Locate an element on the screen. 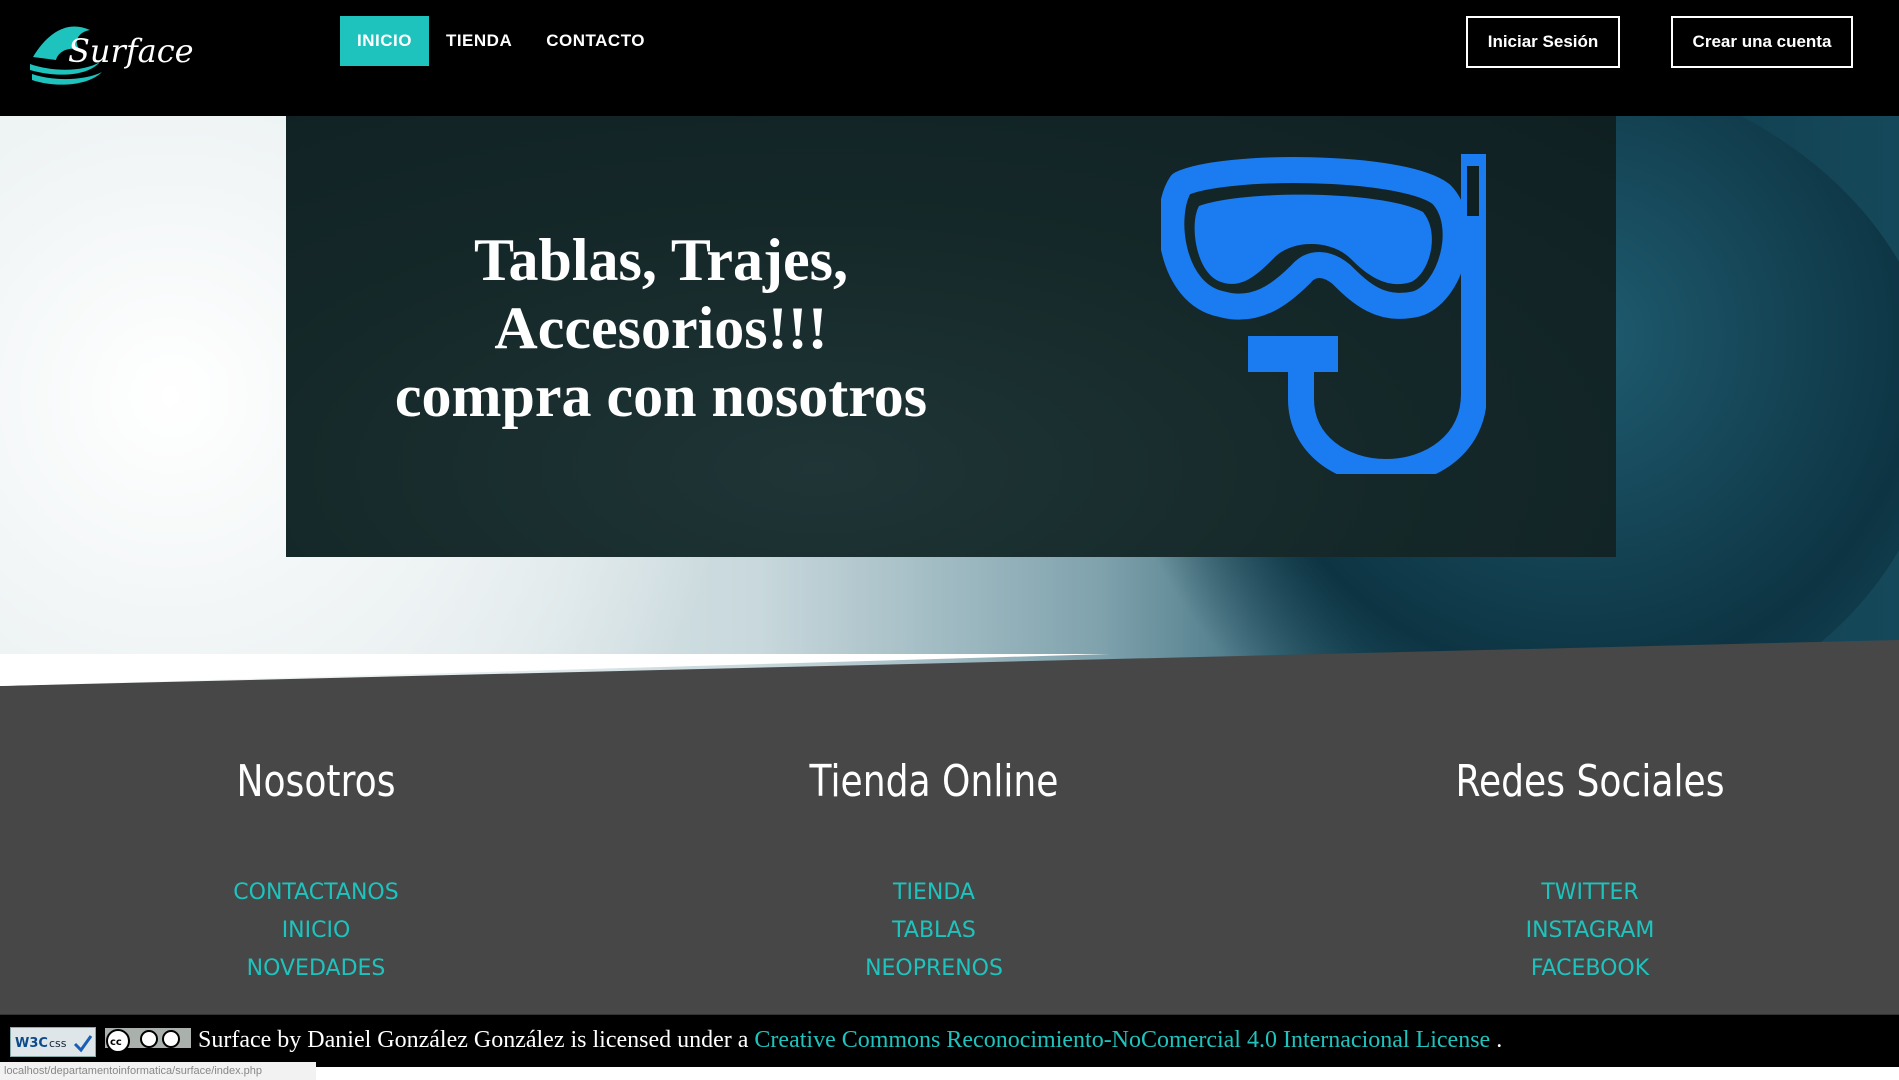 The image size is (1899, 1080). footer-column-title: Redes Sociales is located at coordinates (1590, 781).